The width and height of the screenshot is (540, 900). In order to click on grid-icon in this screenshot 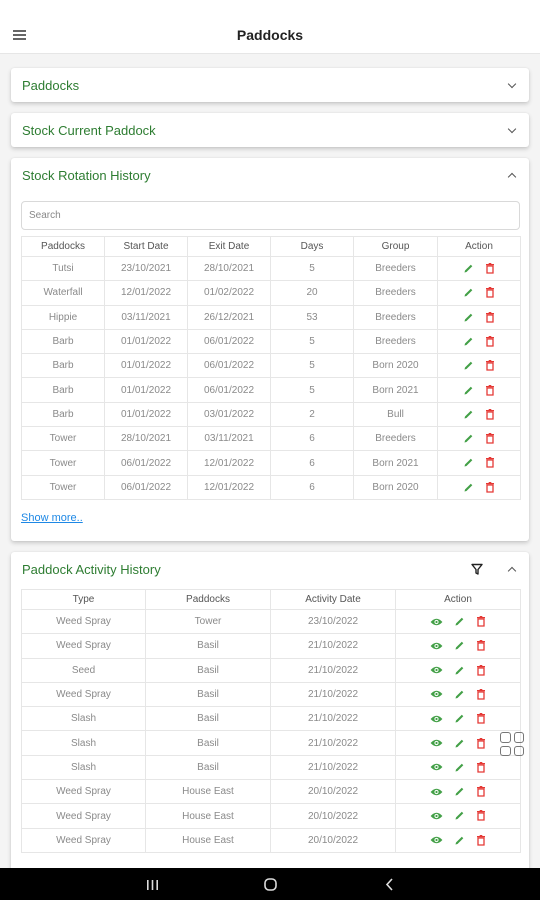, I will do `click(512, 744)`.